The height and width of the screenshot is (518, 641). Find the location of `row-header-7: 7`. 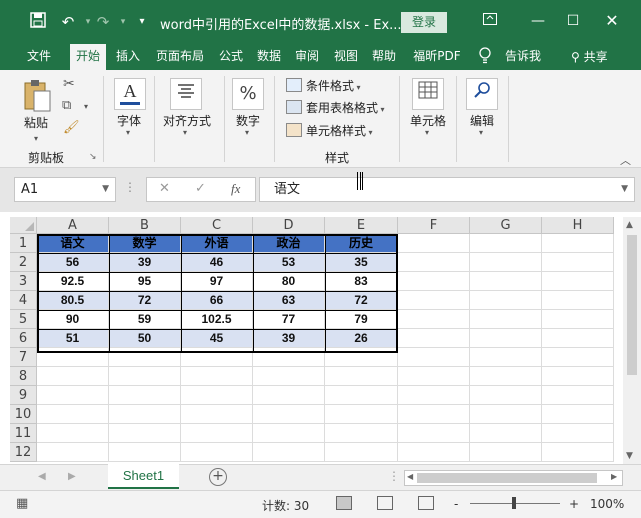

row-header-7: 7 is located at coordinates (23, 357).